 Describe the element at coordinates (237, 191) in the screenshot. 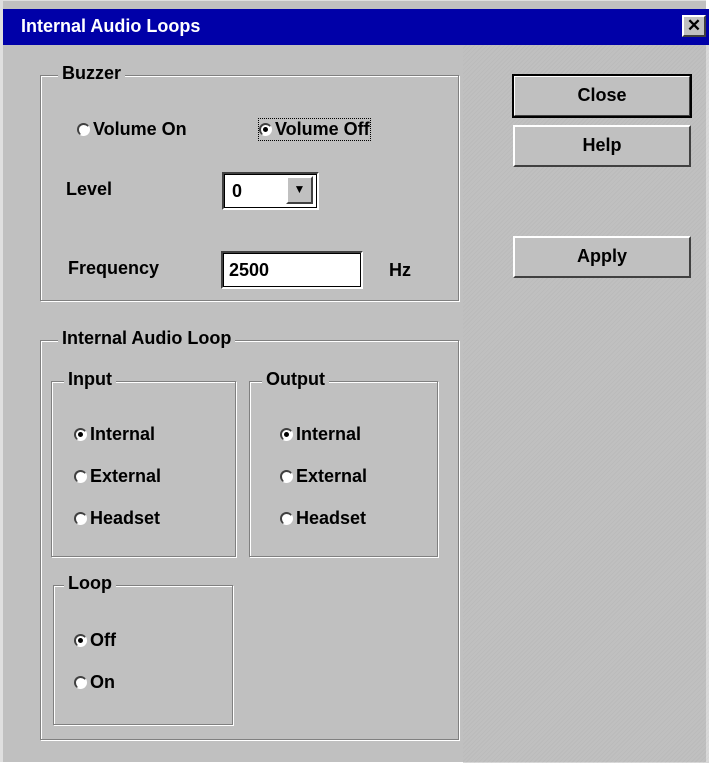

I see `level-value: 0` at that location.